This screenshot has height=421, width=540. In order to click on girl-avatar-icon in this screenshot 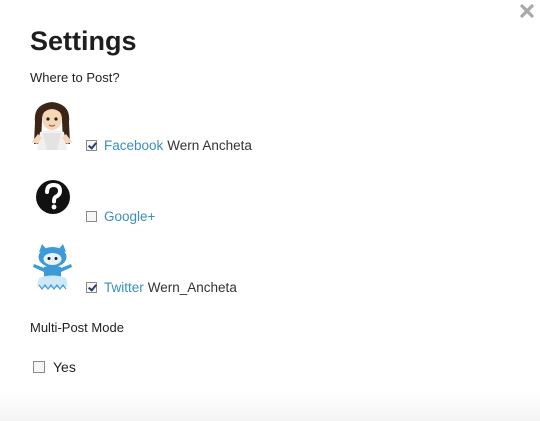, I will do `click(52, 125)`.